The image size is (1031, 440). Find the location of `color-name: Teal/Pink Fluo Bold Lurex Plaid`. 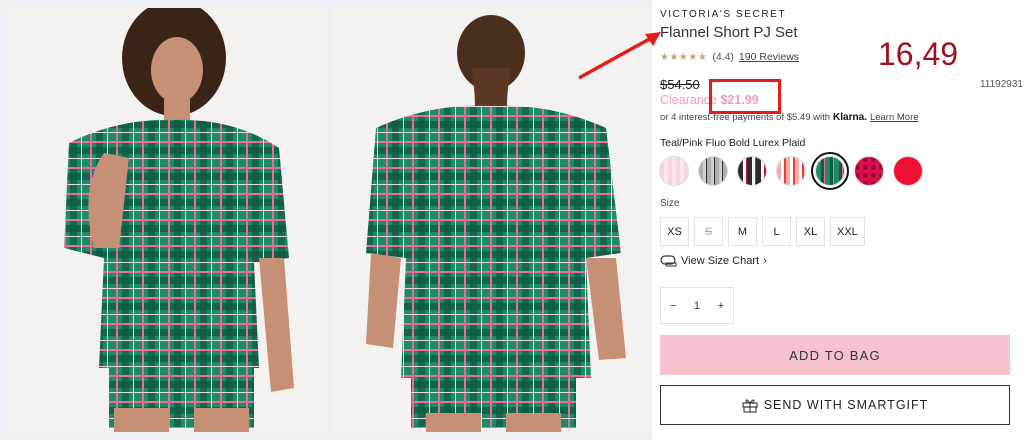

color-name: Teal/Pink Fluo Bold Lurex Plaid is located at coordinates (733, 143).